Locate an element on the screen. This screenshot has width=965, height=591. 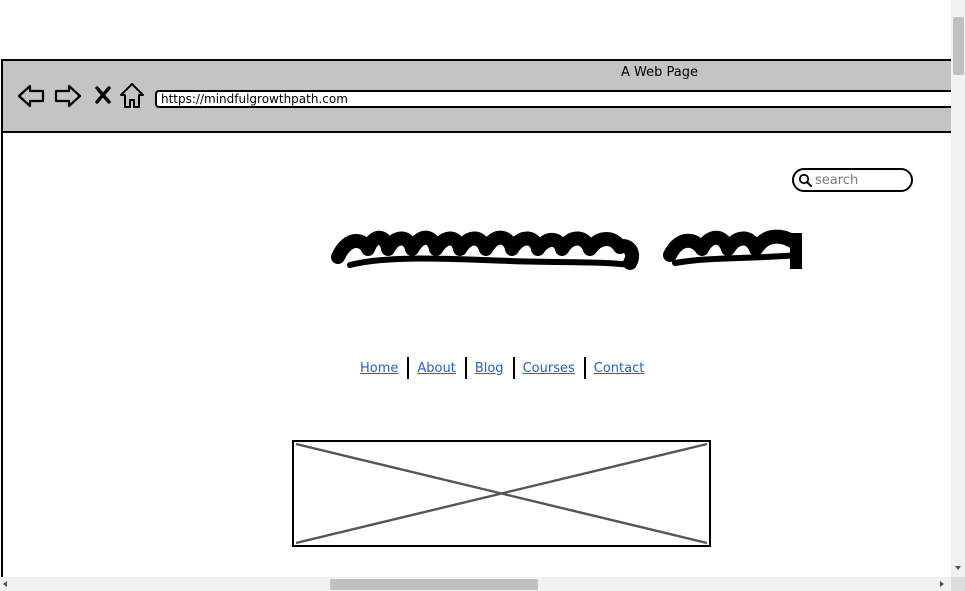
scroll-right-arrow-icon is located at coordinates (942, 584).